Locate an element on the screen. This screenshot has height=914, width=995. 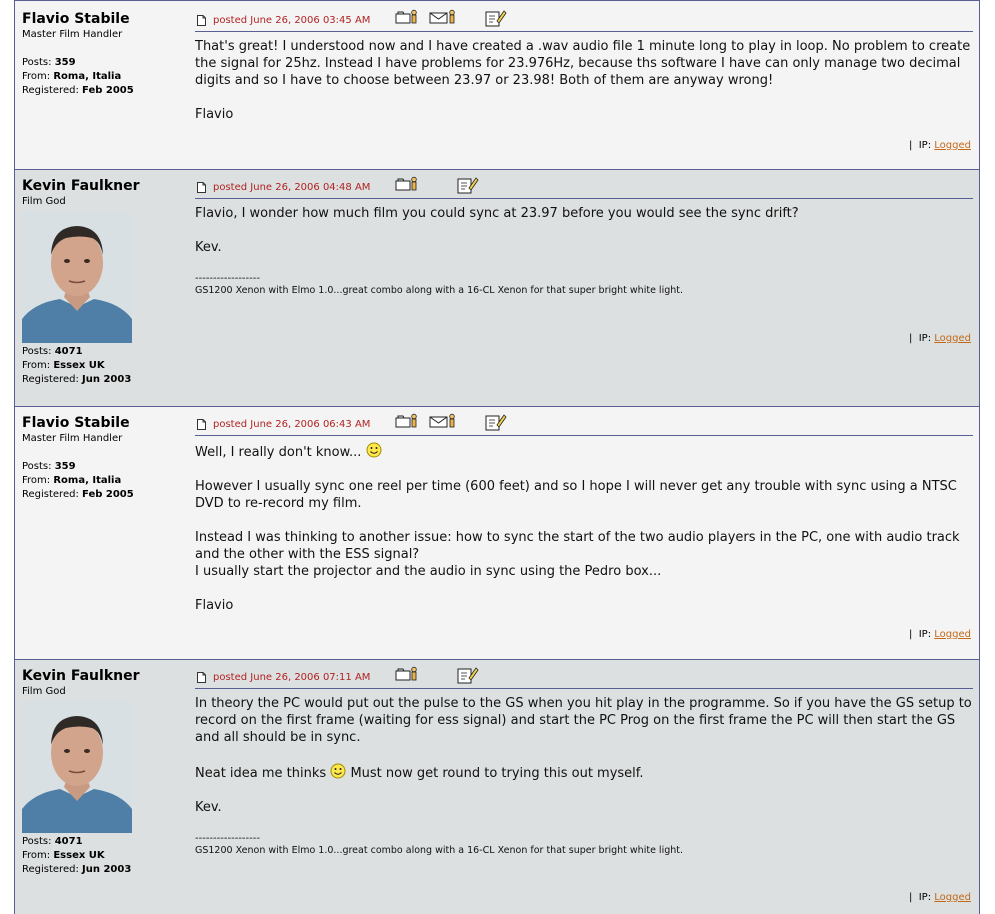
post-date: posted June 26, 2006 03:45 AM is located at coordinates (292, 20).